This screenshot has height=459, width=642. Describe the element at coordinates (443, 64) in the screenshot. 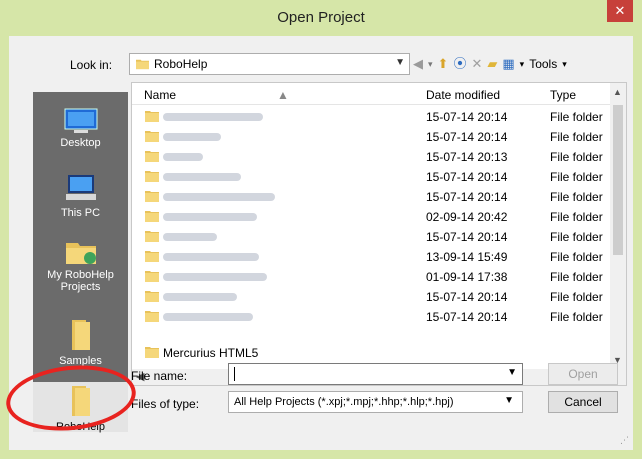

I see `up-folder-icon: ⬆` at that location.